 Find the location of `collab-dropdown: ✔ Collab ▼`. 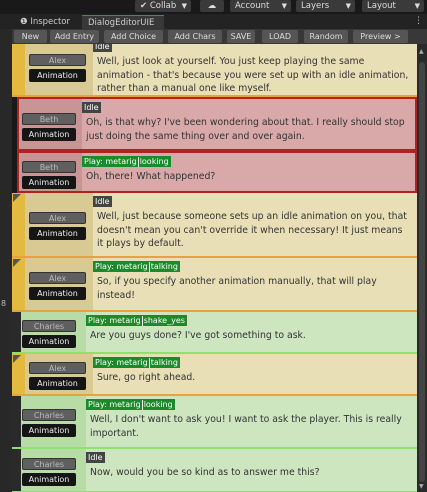

collab-dropdown: ✔ Collab ▼ is located at coordinates (163, 6).